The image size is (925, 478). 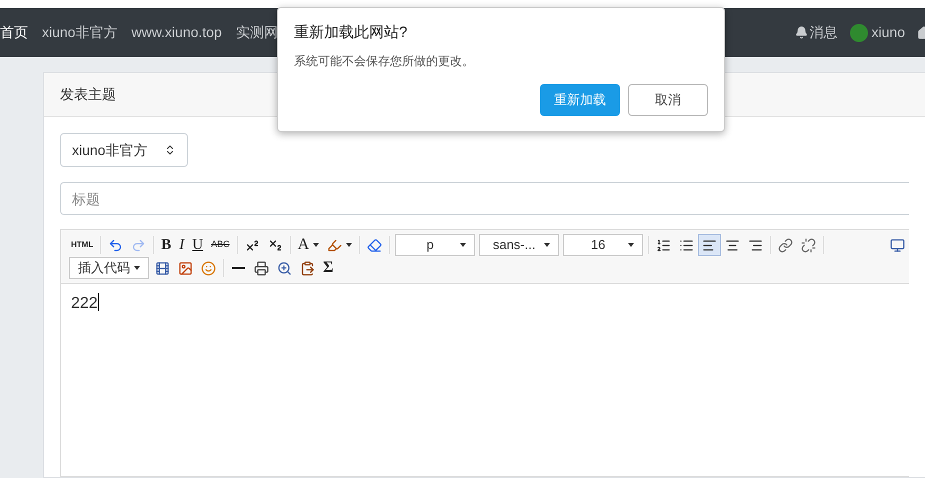 I want to click on toolbar-dropdown: 插入代码, so click(x=109, y=268).